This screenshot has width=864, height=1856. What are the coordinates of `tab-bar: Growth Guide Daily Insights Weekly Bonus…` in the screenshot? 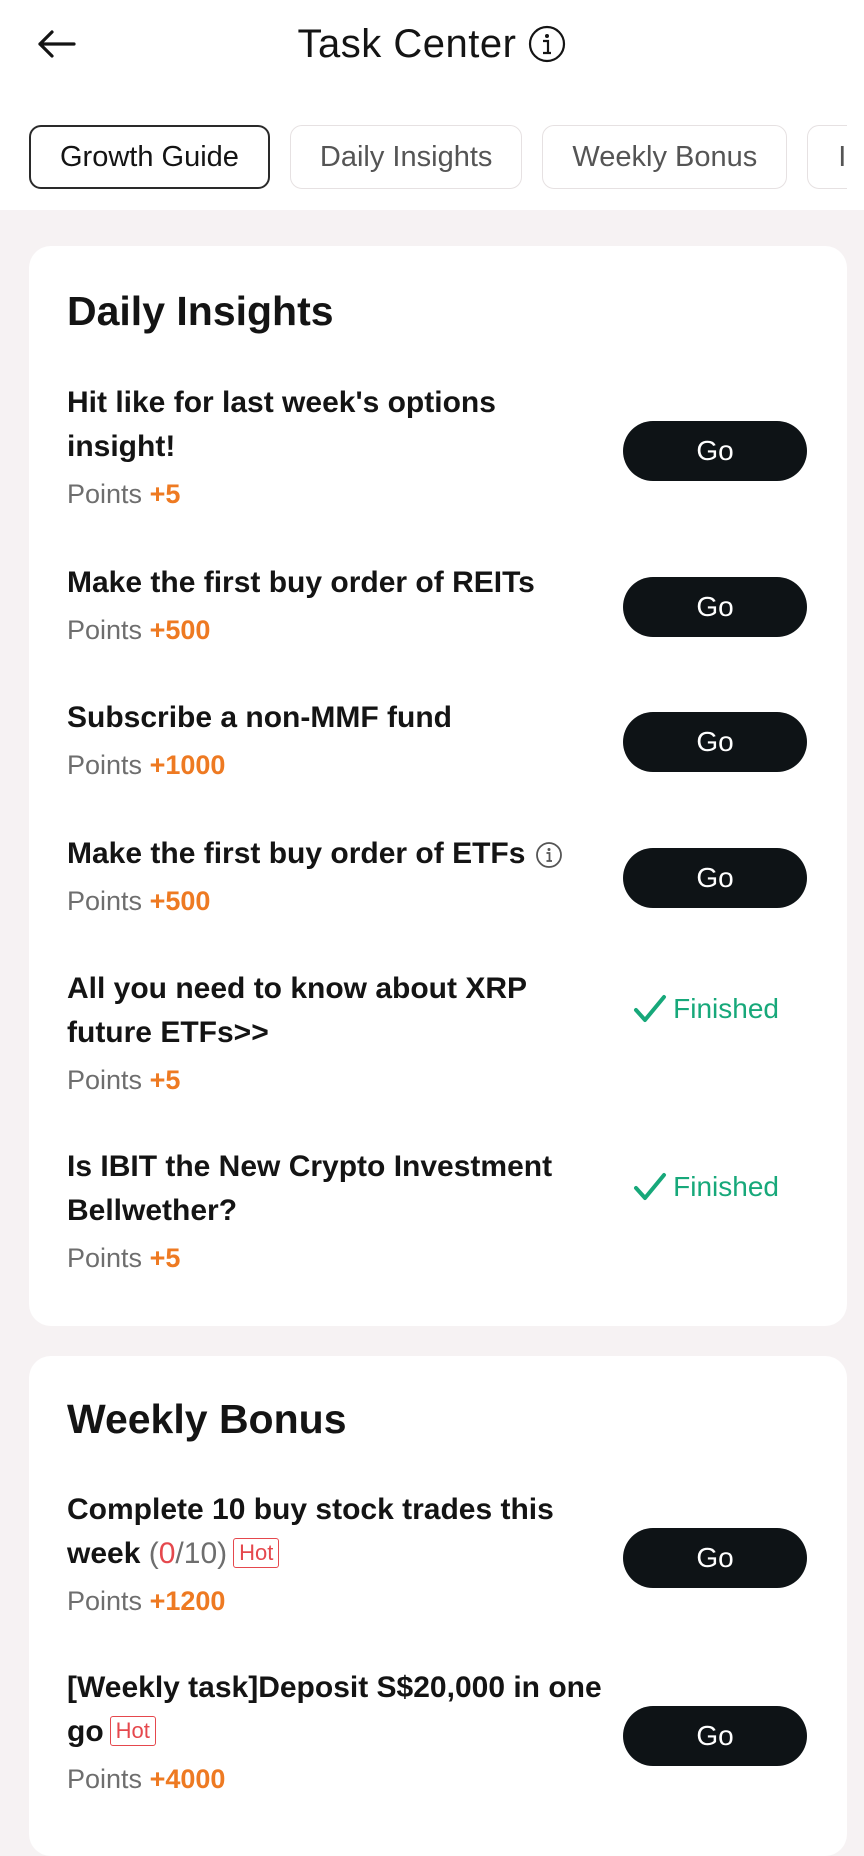 It's located at (446, 159).